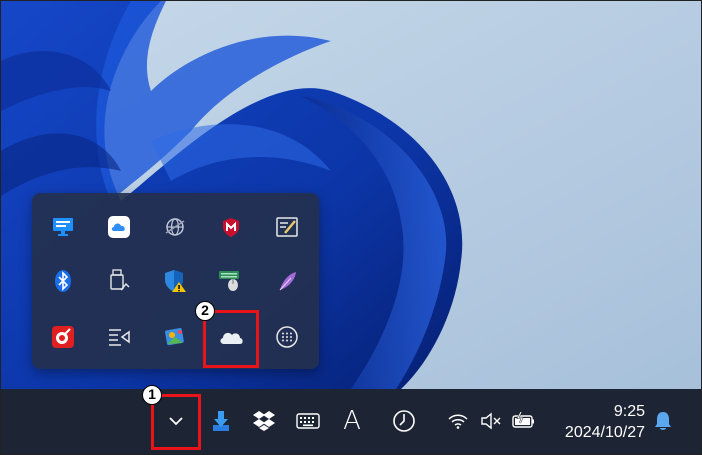  What do you see at coordinates (663, 421) in the screenshot?
I see `bell-icon` at bounding box center [663, 421].